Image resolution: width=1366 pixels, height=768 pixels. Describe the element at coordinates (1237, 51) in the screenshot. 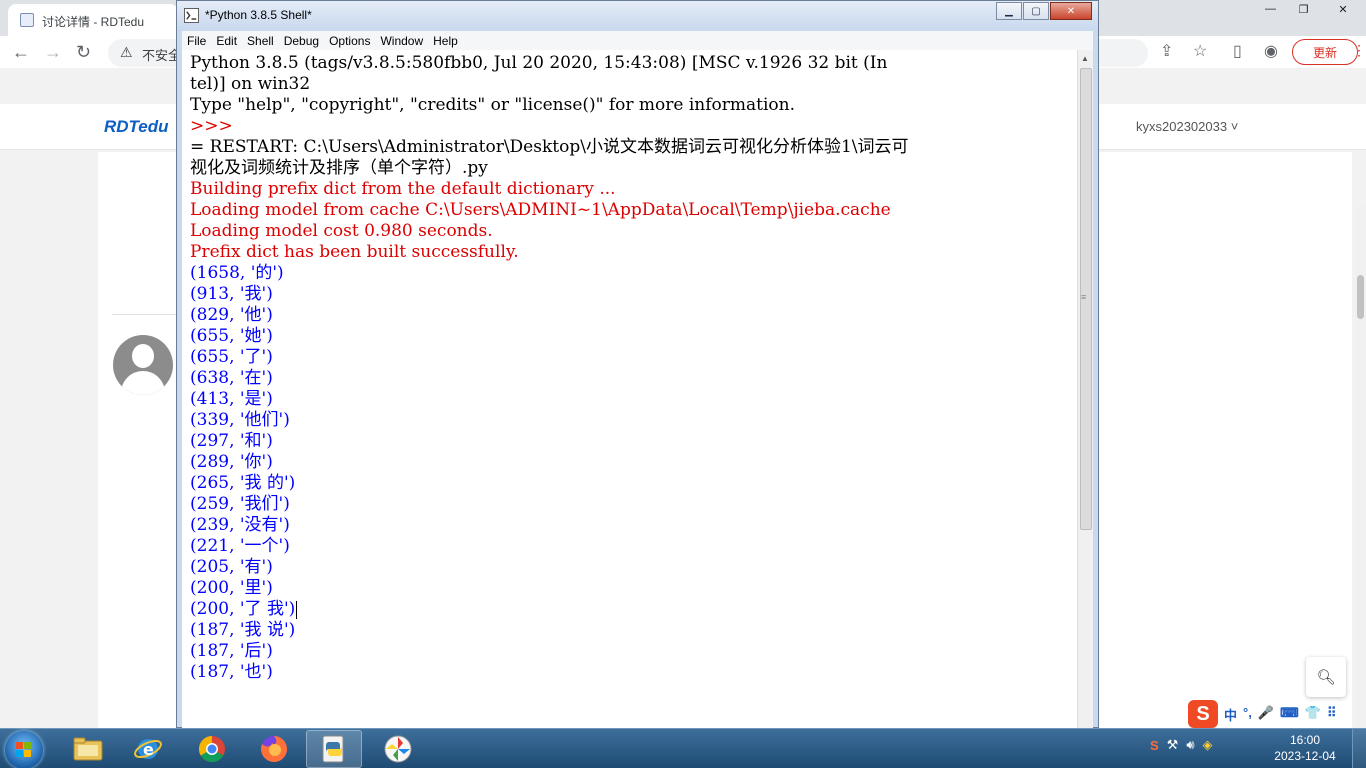

I see `side-panel-icon: ▯` at that location.